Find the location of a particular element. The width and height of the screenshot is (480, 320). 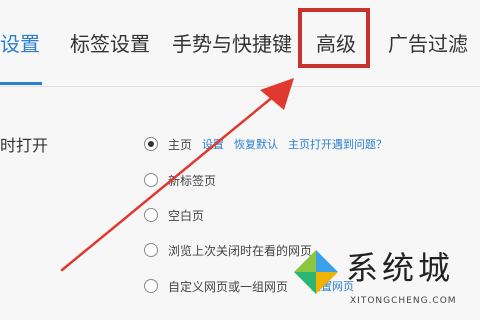

tab-ad-filter: 广告过滤 is located at coordinates (428, 44).